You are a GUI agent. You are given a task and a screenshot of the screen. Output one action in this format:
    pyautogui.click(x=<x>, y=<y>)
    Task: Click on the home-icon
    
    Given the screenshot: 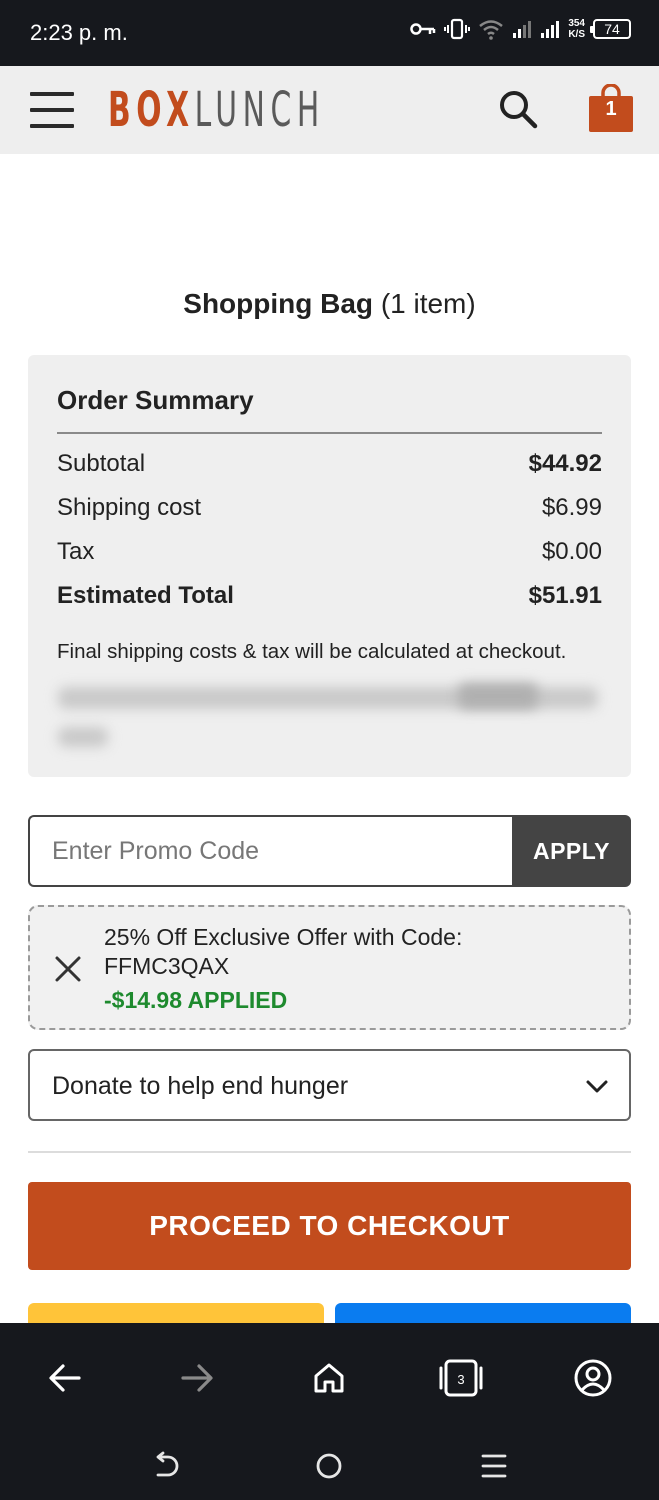 What is the action you would take?
    pyautogui.click(x=329, y=1378)
    